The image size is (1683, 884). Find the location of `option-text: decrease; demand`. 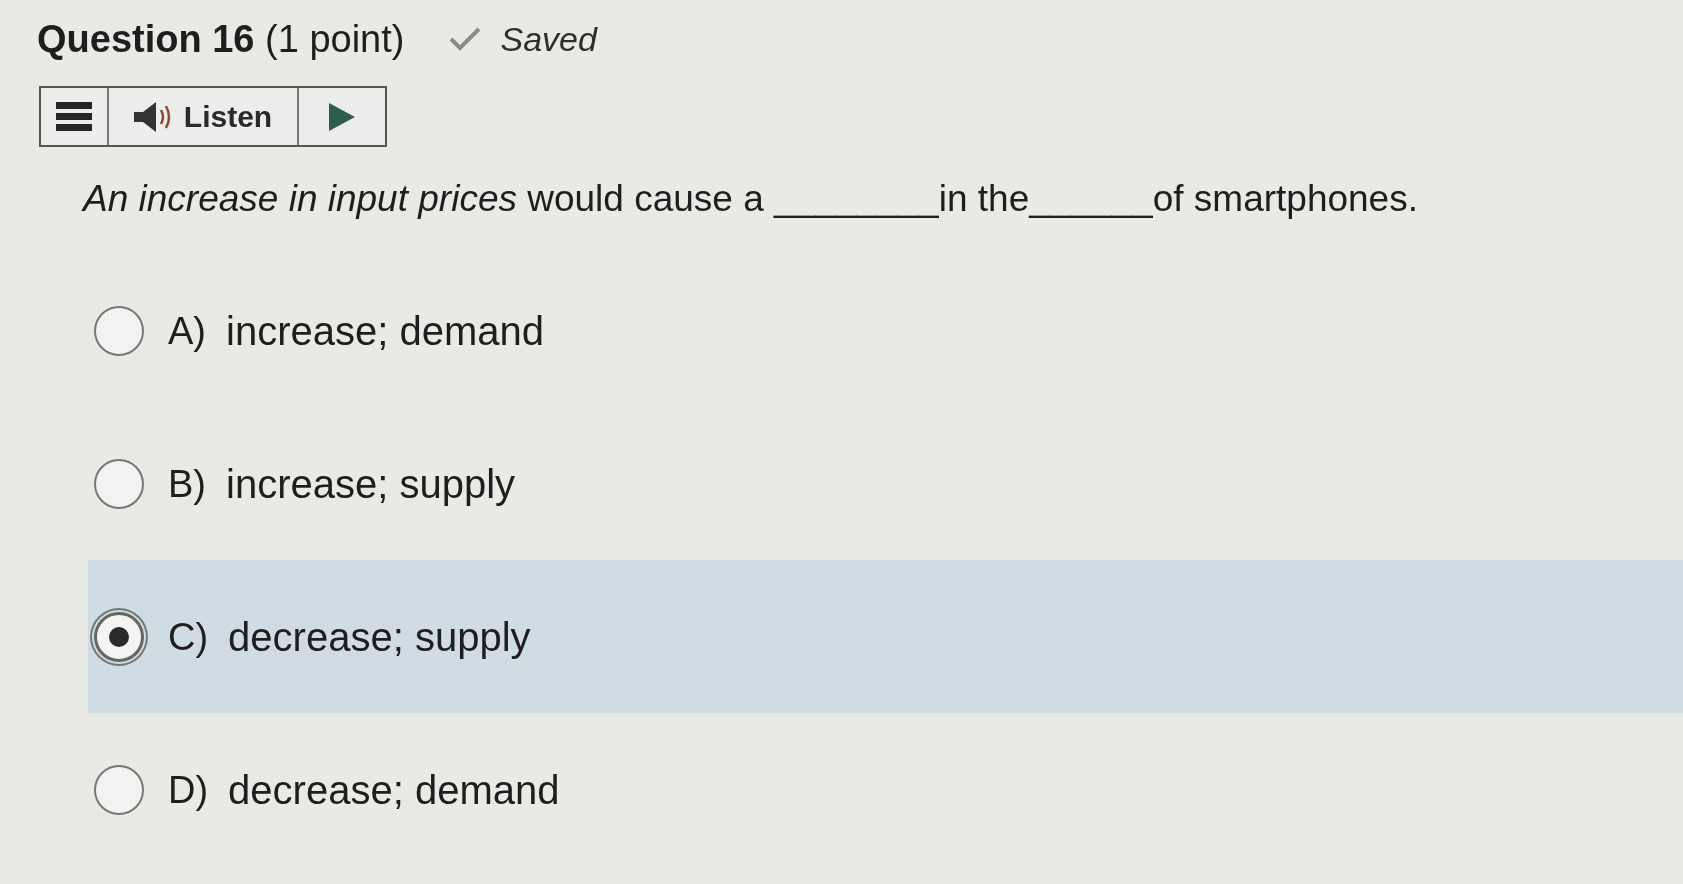

option-text: decrease; demand is located at coordinates (394, 790).